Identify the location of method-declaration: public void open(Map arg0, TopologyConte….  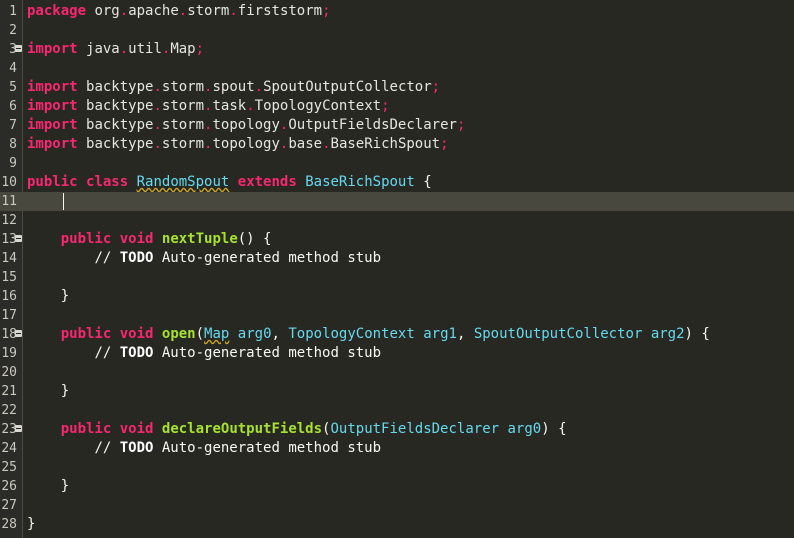
(368, 334).